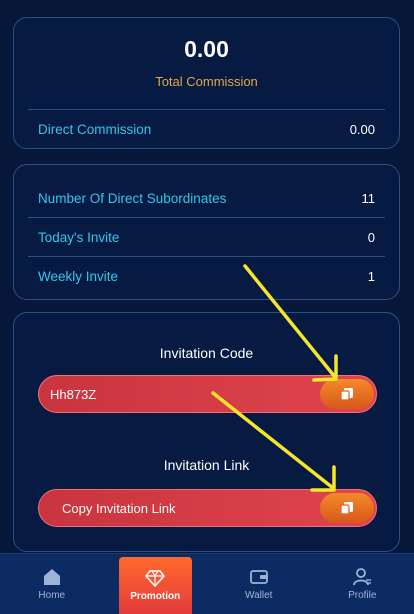 The height and width of the screenshot is (614, 414). What do you see at coordinates (362, 595) in the screenshot?
I see `nav-label-profile: Profile` at bounding box center [362, 595].